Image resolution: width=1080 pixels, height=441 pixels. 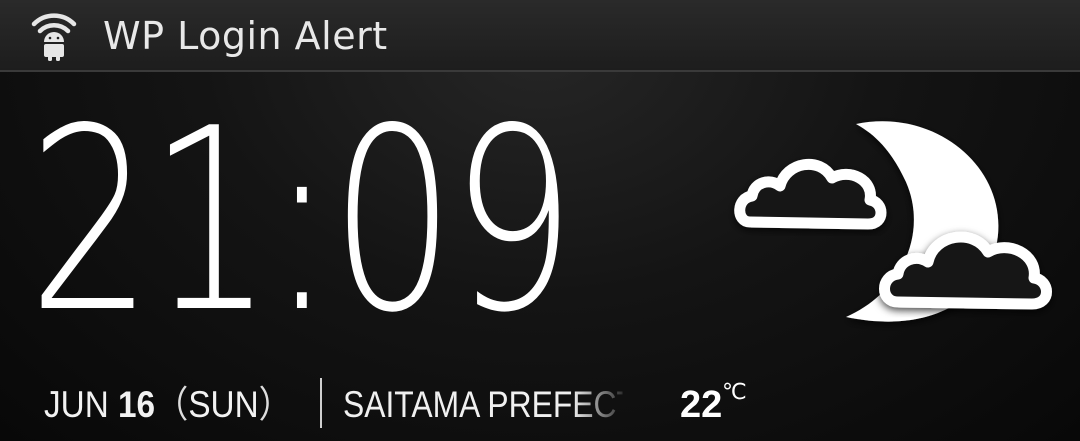 What do you see at coordinates (275, 404) in the screenshot?
I see `date-close-paren: ）` at bounding box center [275, 404].